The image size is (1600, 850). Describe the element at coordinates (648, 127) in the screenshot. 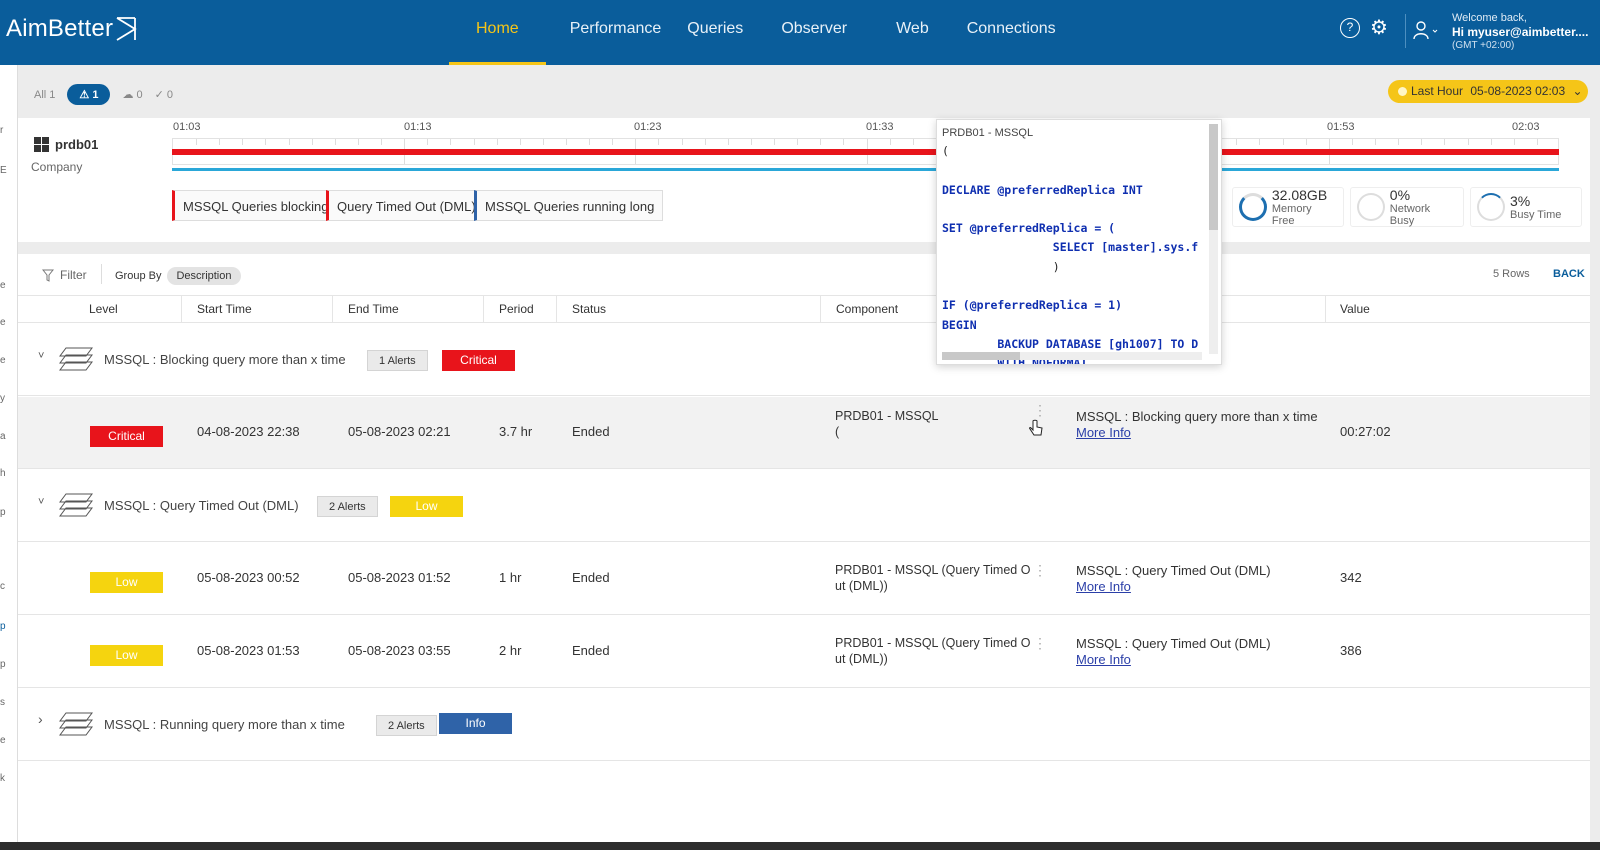

I see `timeline-tick: 01:23` at that location.